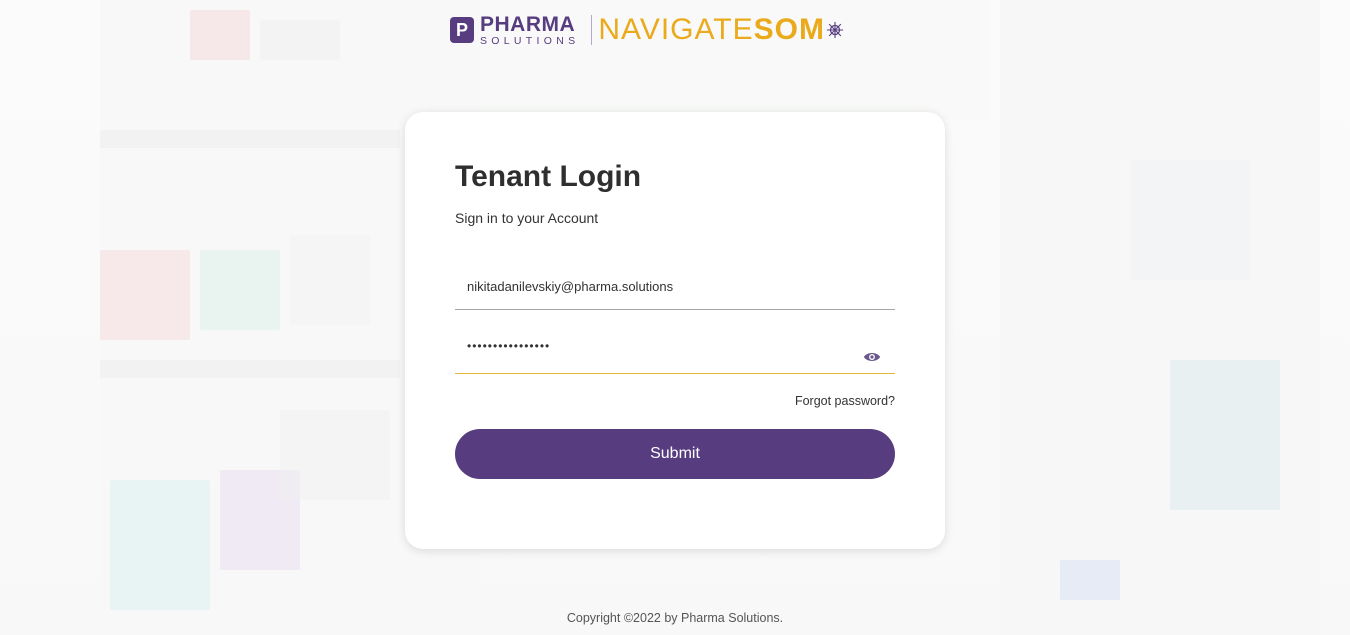  I want to click on solutions-wordmark-text: SOLUTIONS, so click(530, 40).